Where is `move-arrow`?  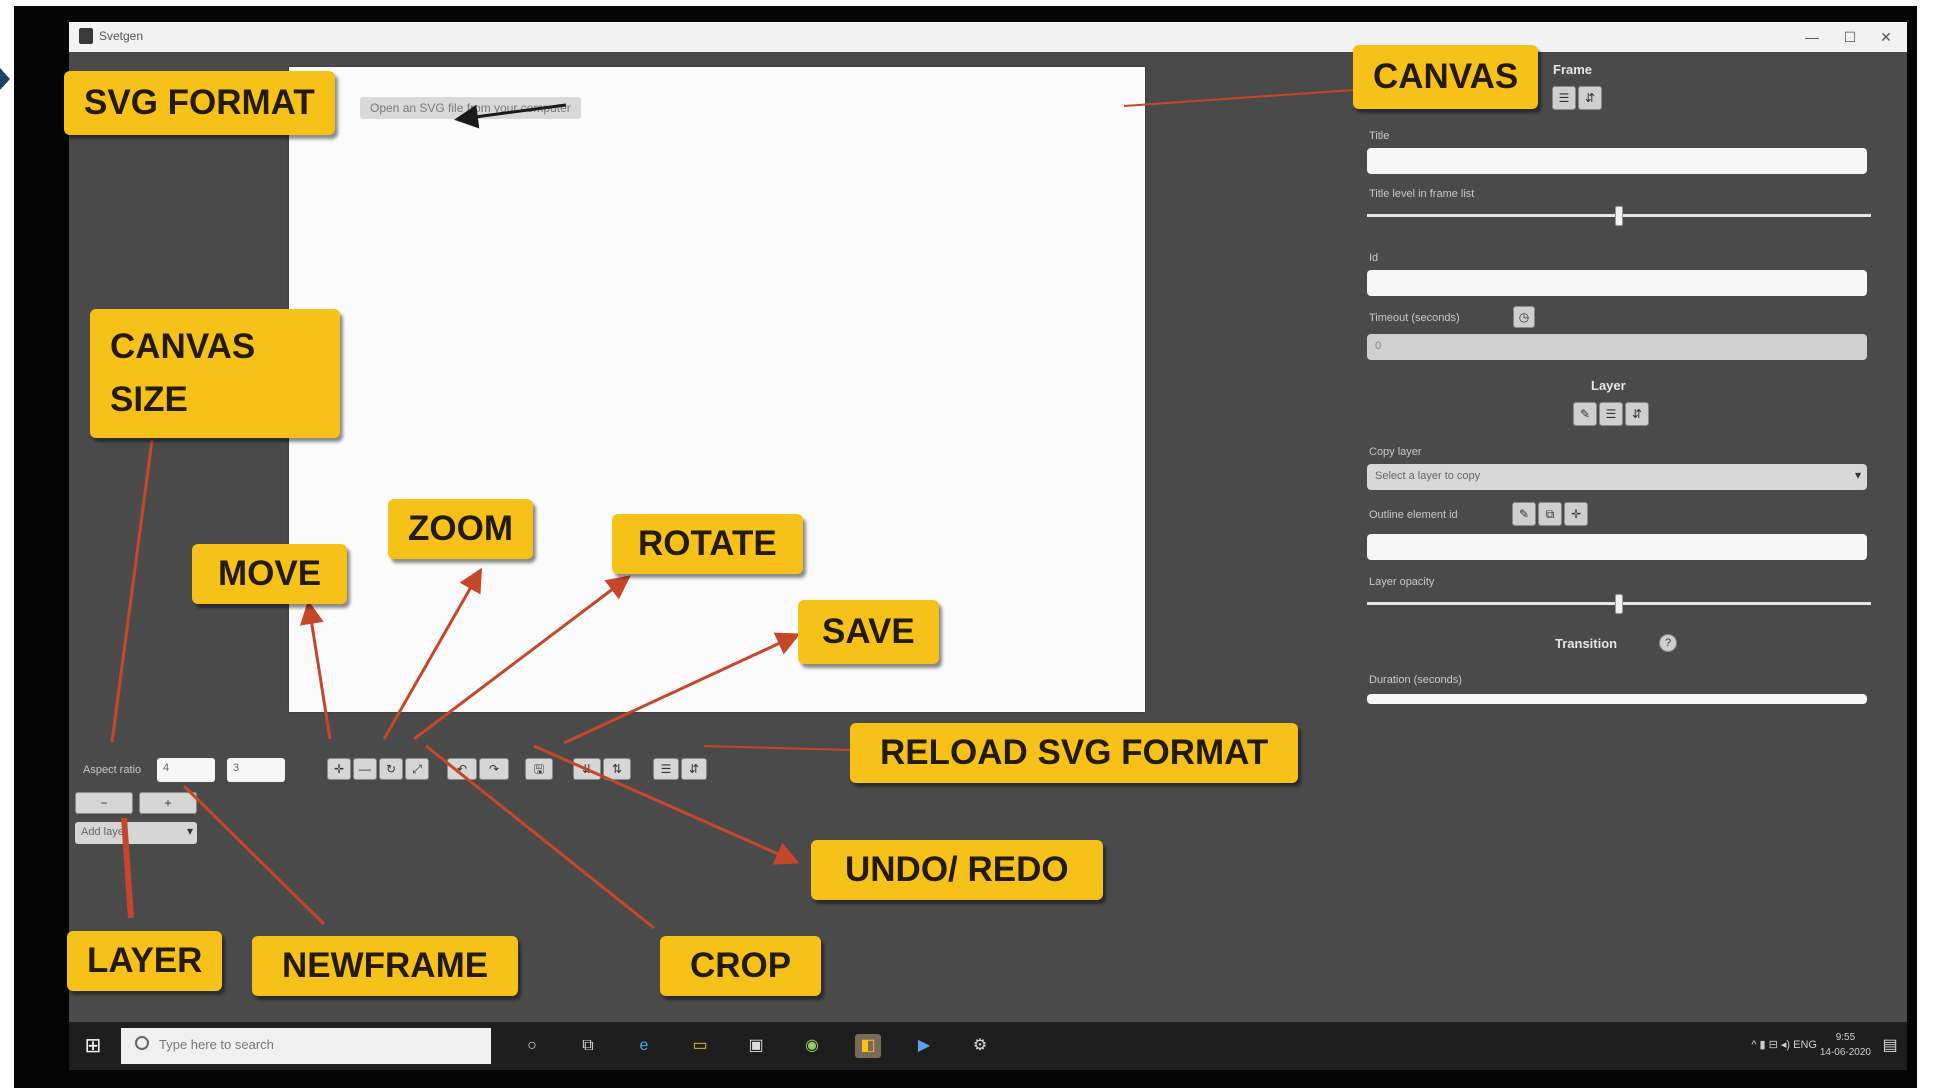 move-arrow is located at coordinates (315, 670).